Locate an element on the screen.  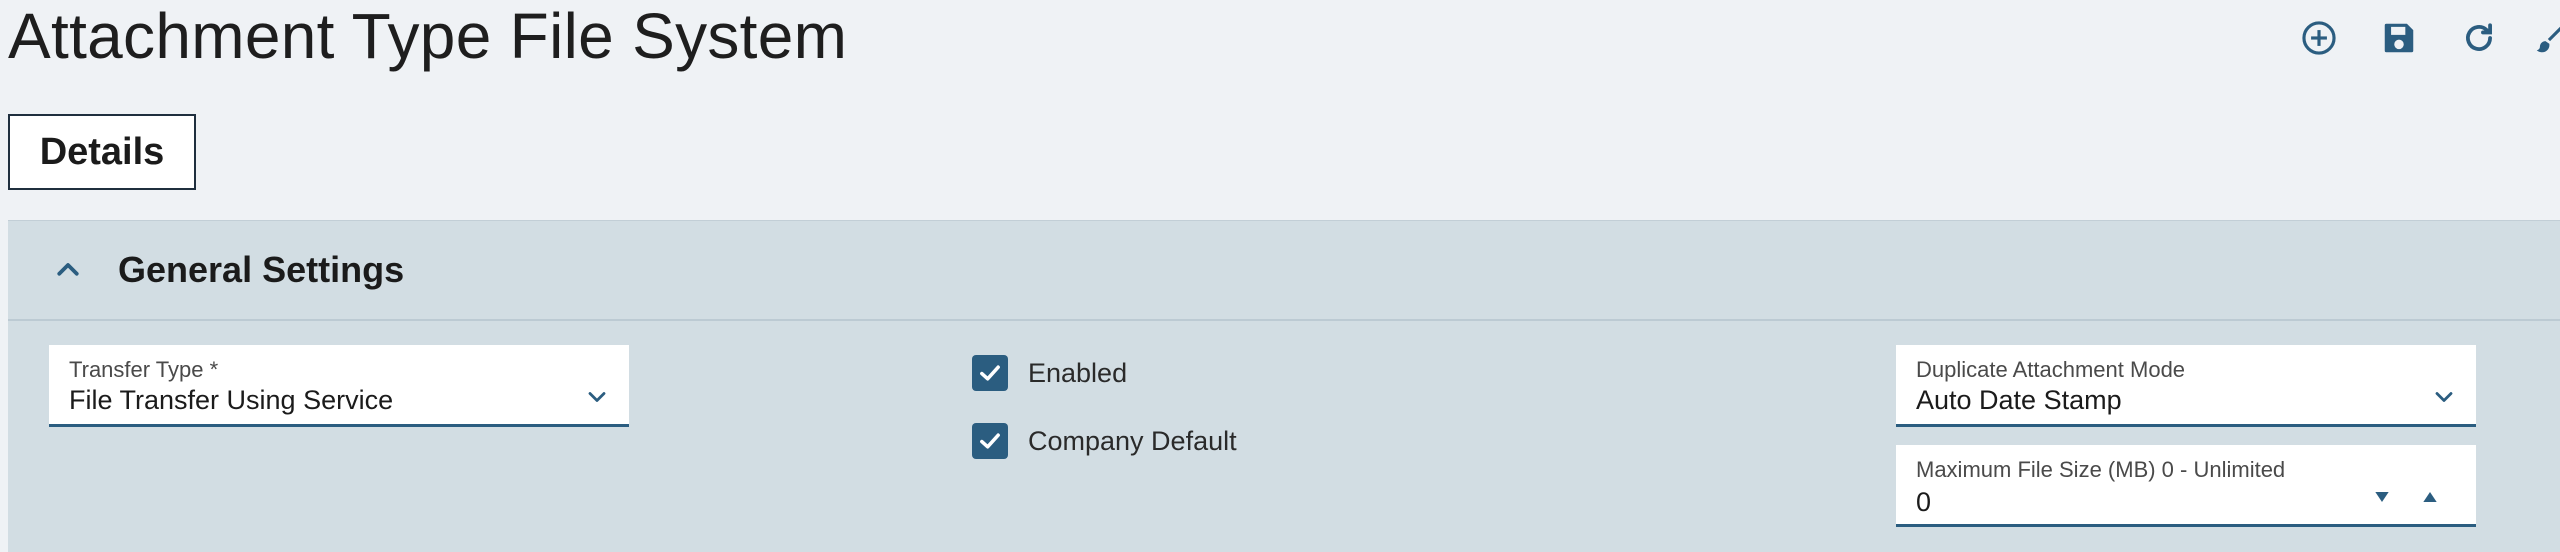
decrement-button is located at coordinates (2382, 497).